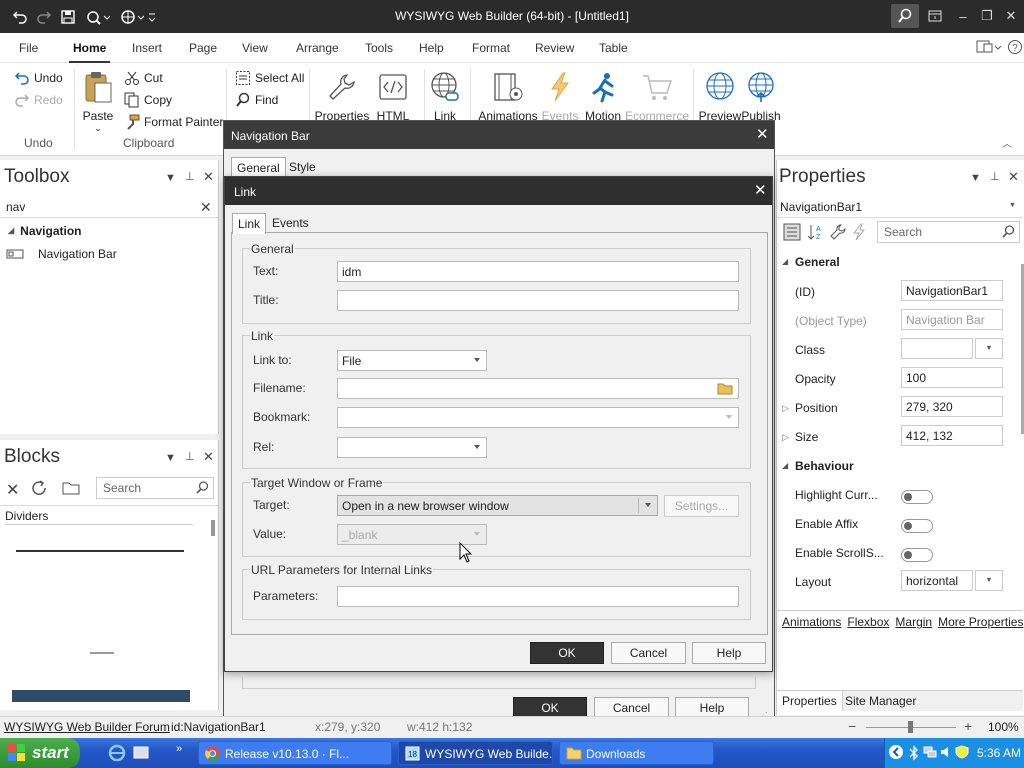  I want to click on prop-position-input: 279, 320, so click(952, 406).